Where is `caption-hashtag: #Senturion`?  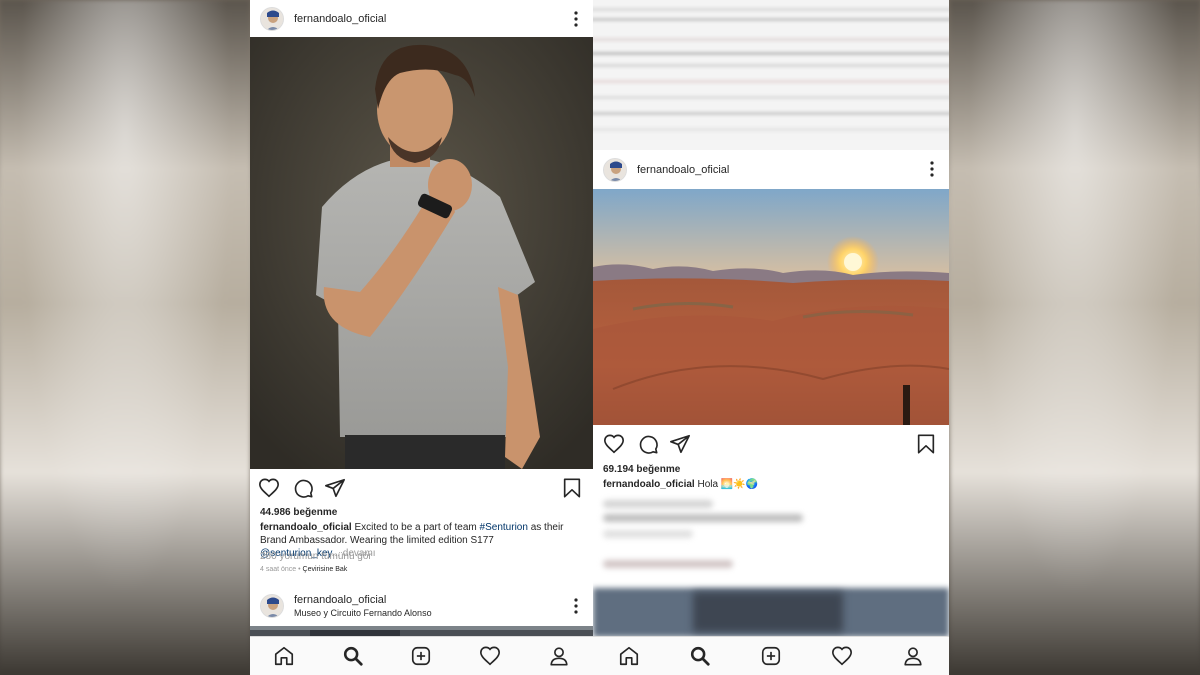 caption-hashtag: #Senturion is located at coordinates (504, 527).